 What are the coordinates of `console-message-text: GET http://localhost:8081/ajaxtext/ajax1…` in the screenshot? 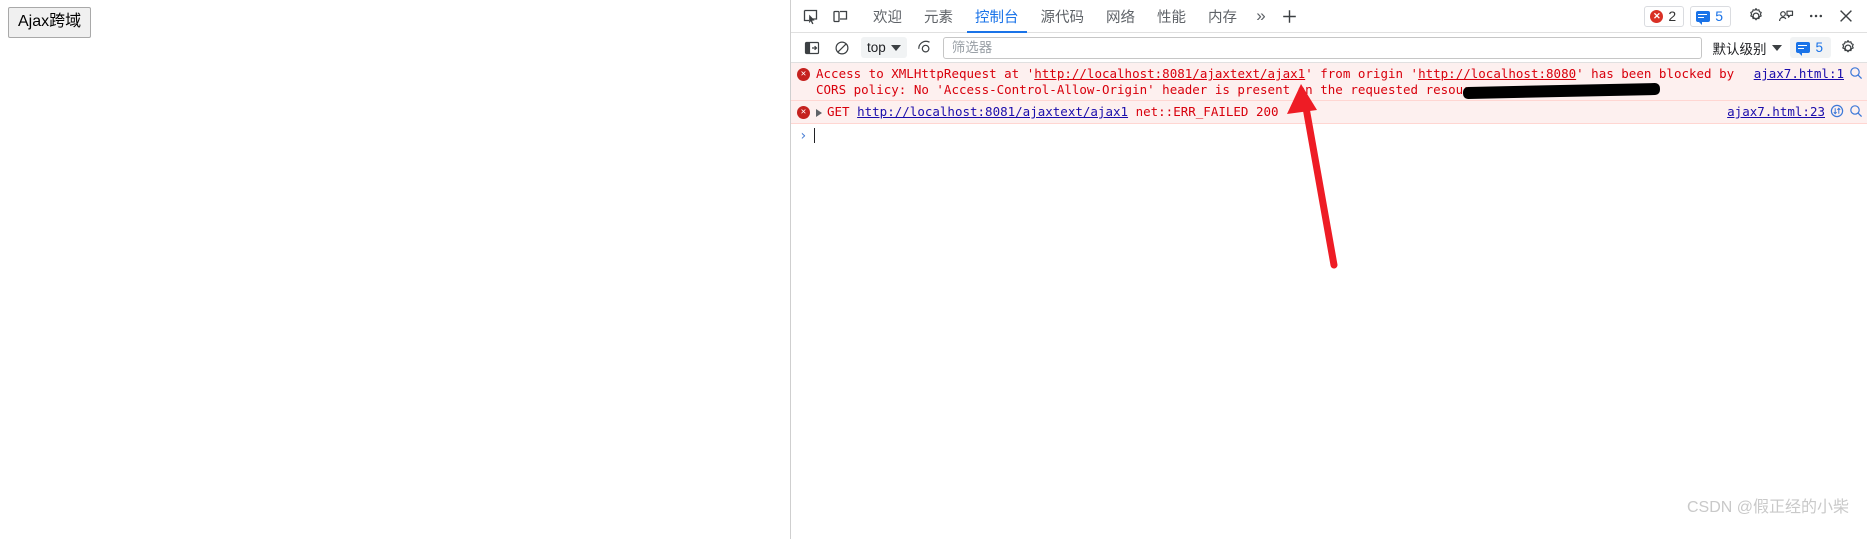 It's located at (1267, 112).